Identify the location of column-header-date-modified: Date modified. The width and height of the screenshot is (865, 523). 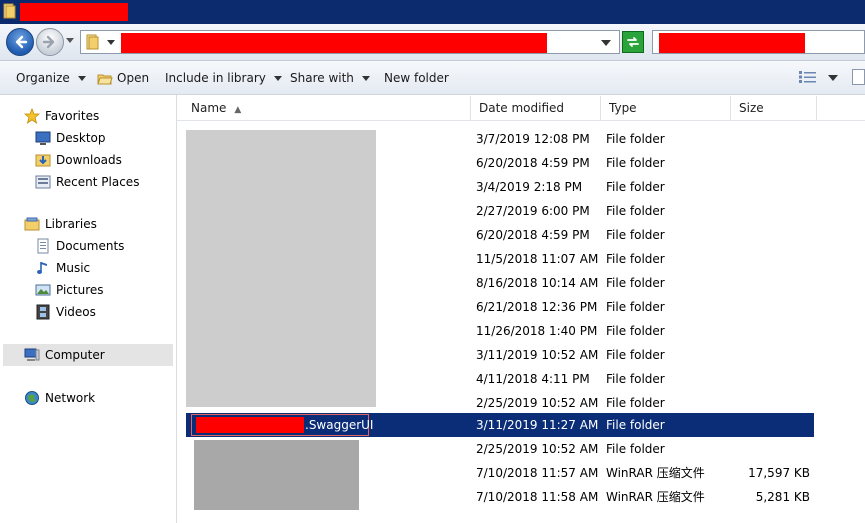
(536, 108).